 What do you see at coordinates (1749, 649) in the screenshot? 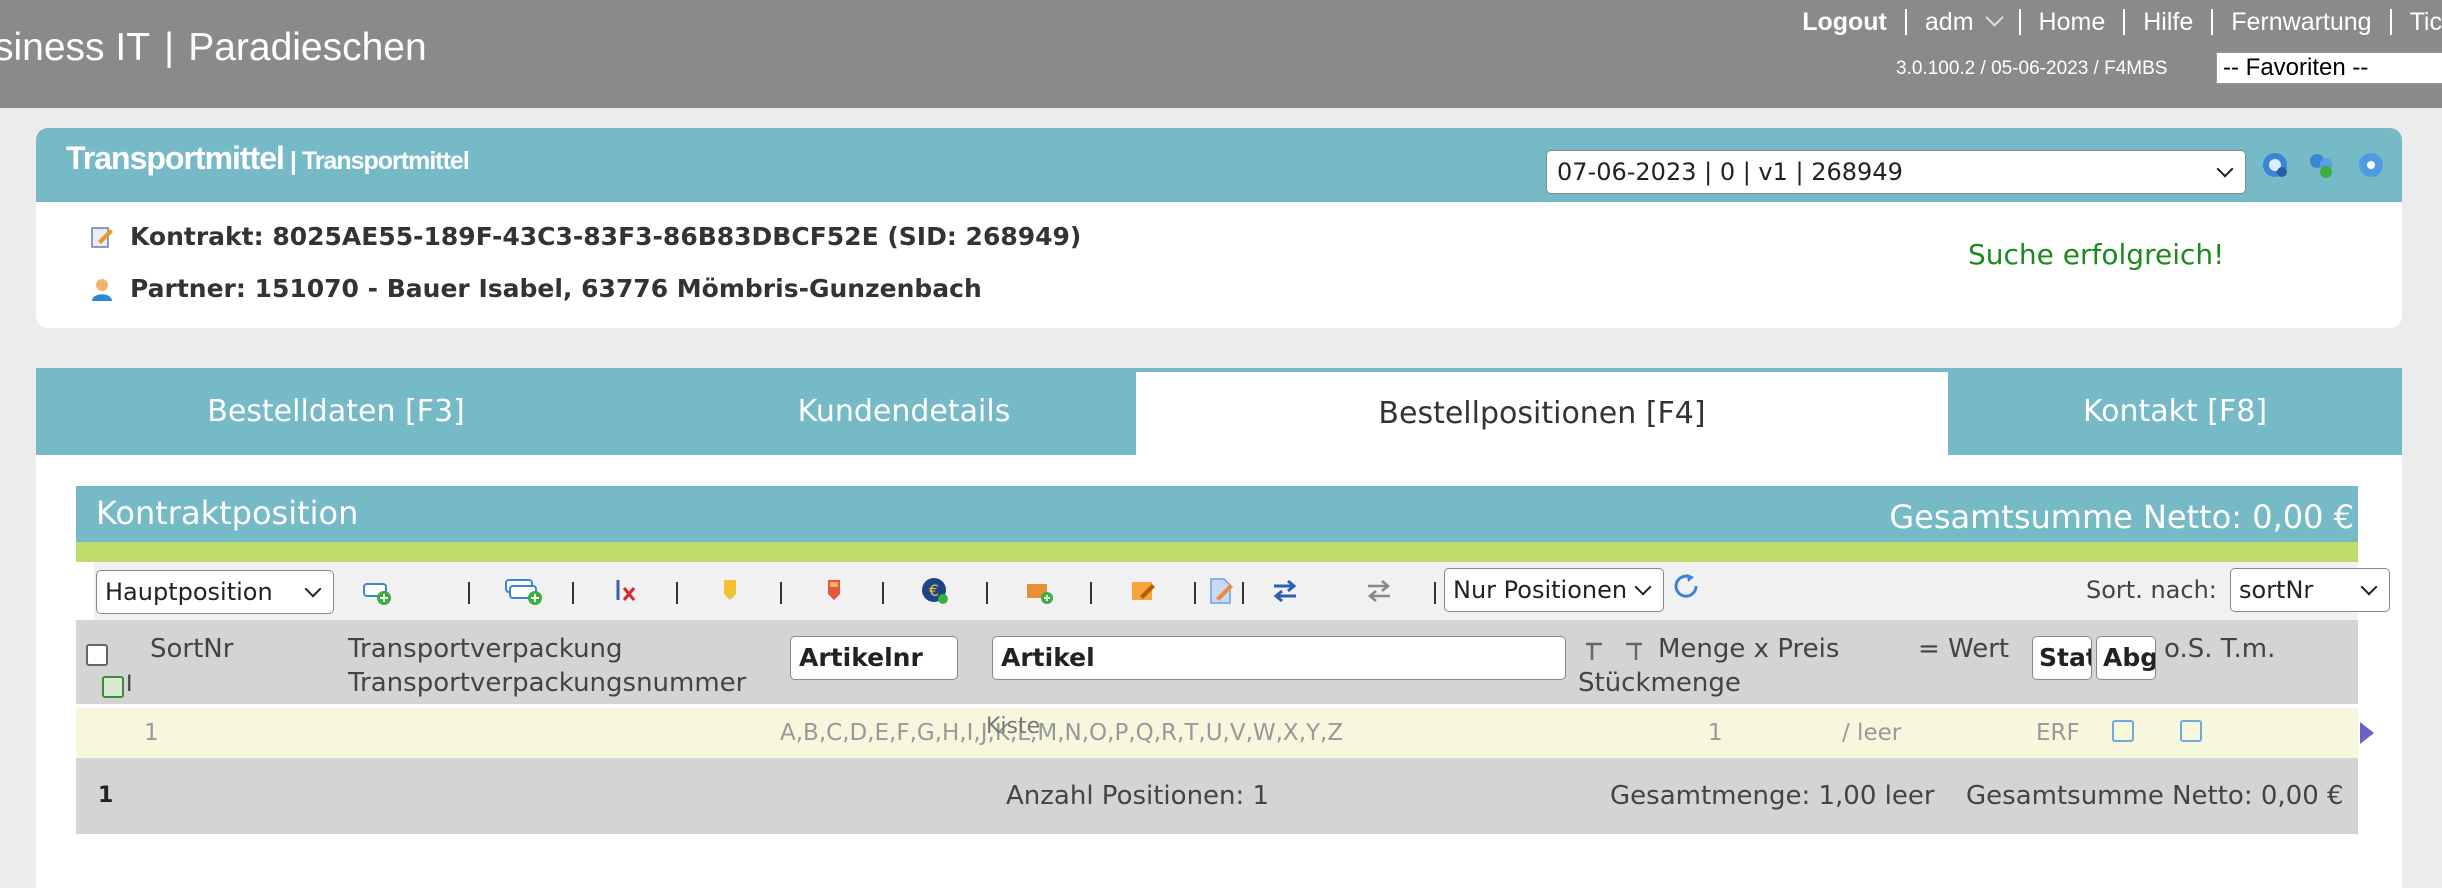
I see `col-qty-price: Menge x Preis` at bounding box center [1749, 649].